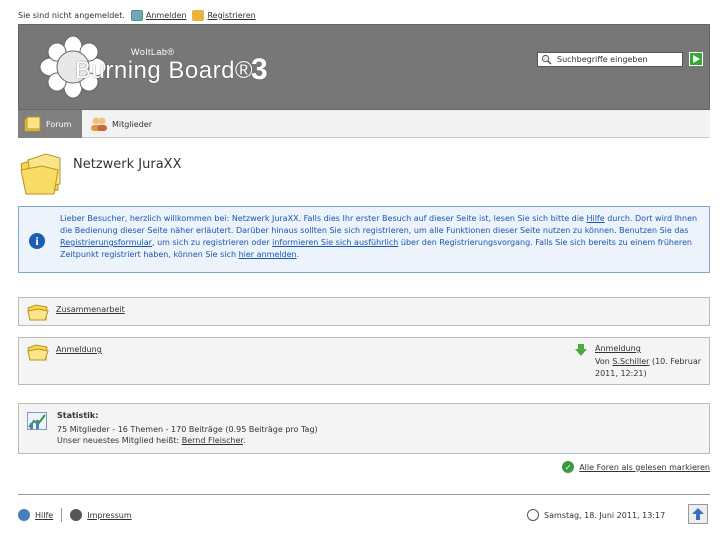 The height and width of the screenshot is (545, 727). Describe the element at coordinates (335, 242) in the screenshot. I see `registration-info-link: informieren Sie sich ausführlich` at that location.